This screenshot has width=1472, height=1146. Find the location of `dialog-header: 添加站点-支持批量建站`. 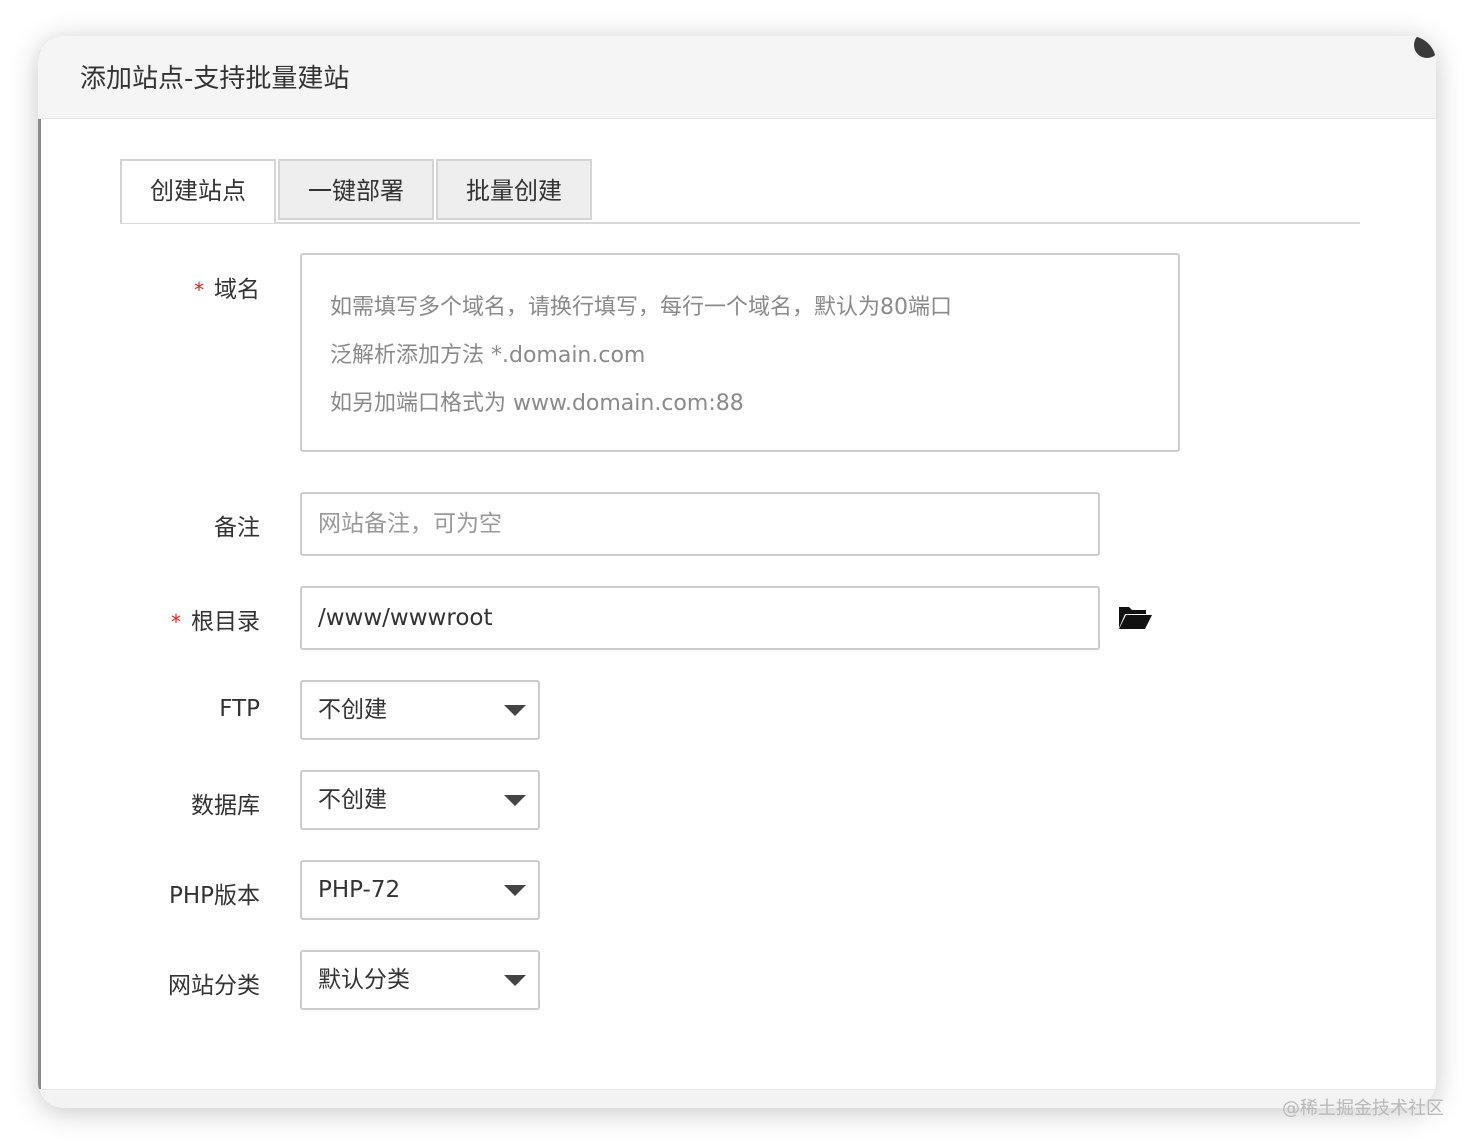

dialog-header: 添加站点-支持批量建站 is located at coordinates (737, 77).